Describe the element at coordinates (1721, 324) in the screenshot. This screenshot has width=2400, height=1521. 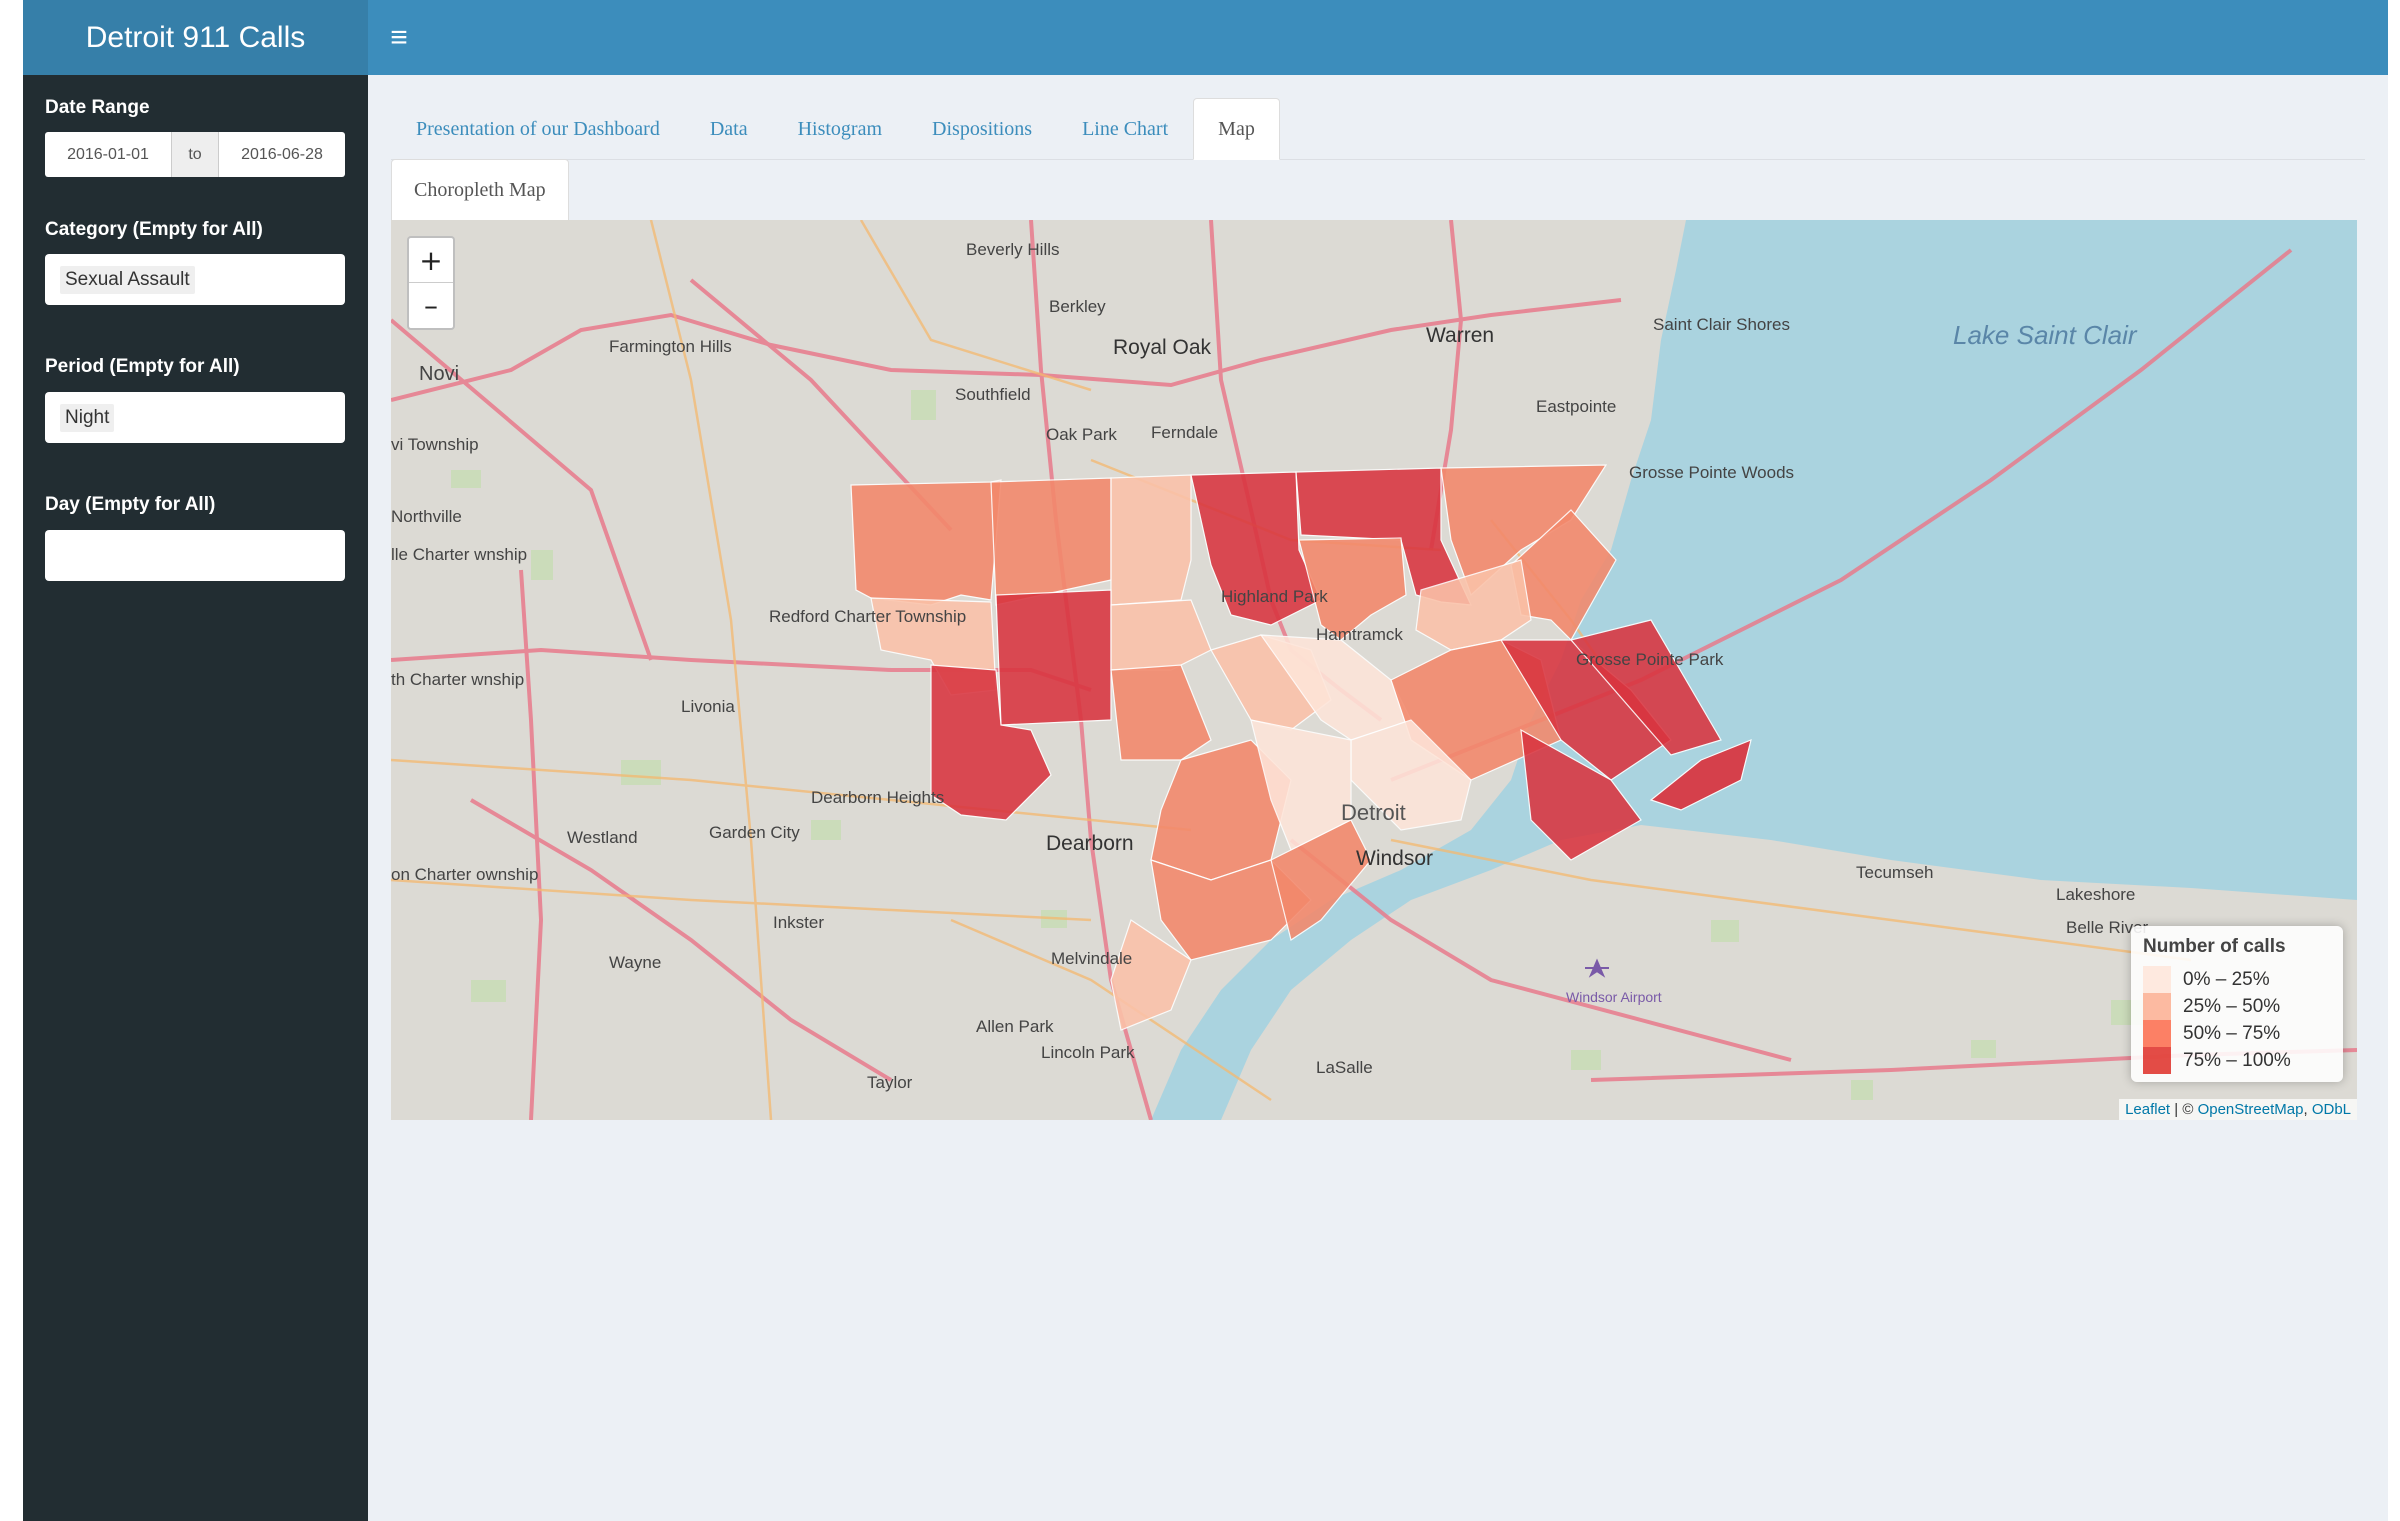
I see `place-saint-clair-shores: Saint Clair Shores` at that location.